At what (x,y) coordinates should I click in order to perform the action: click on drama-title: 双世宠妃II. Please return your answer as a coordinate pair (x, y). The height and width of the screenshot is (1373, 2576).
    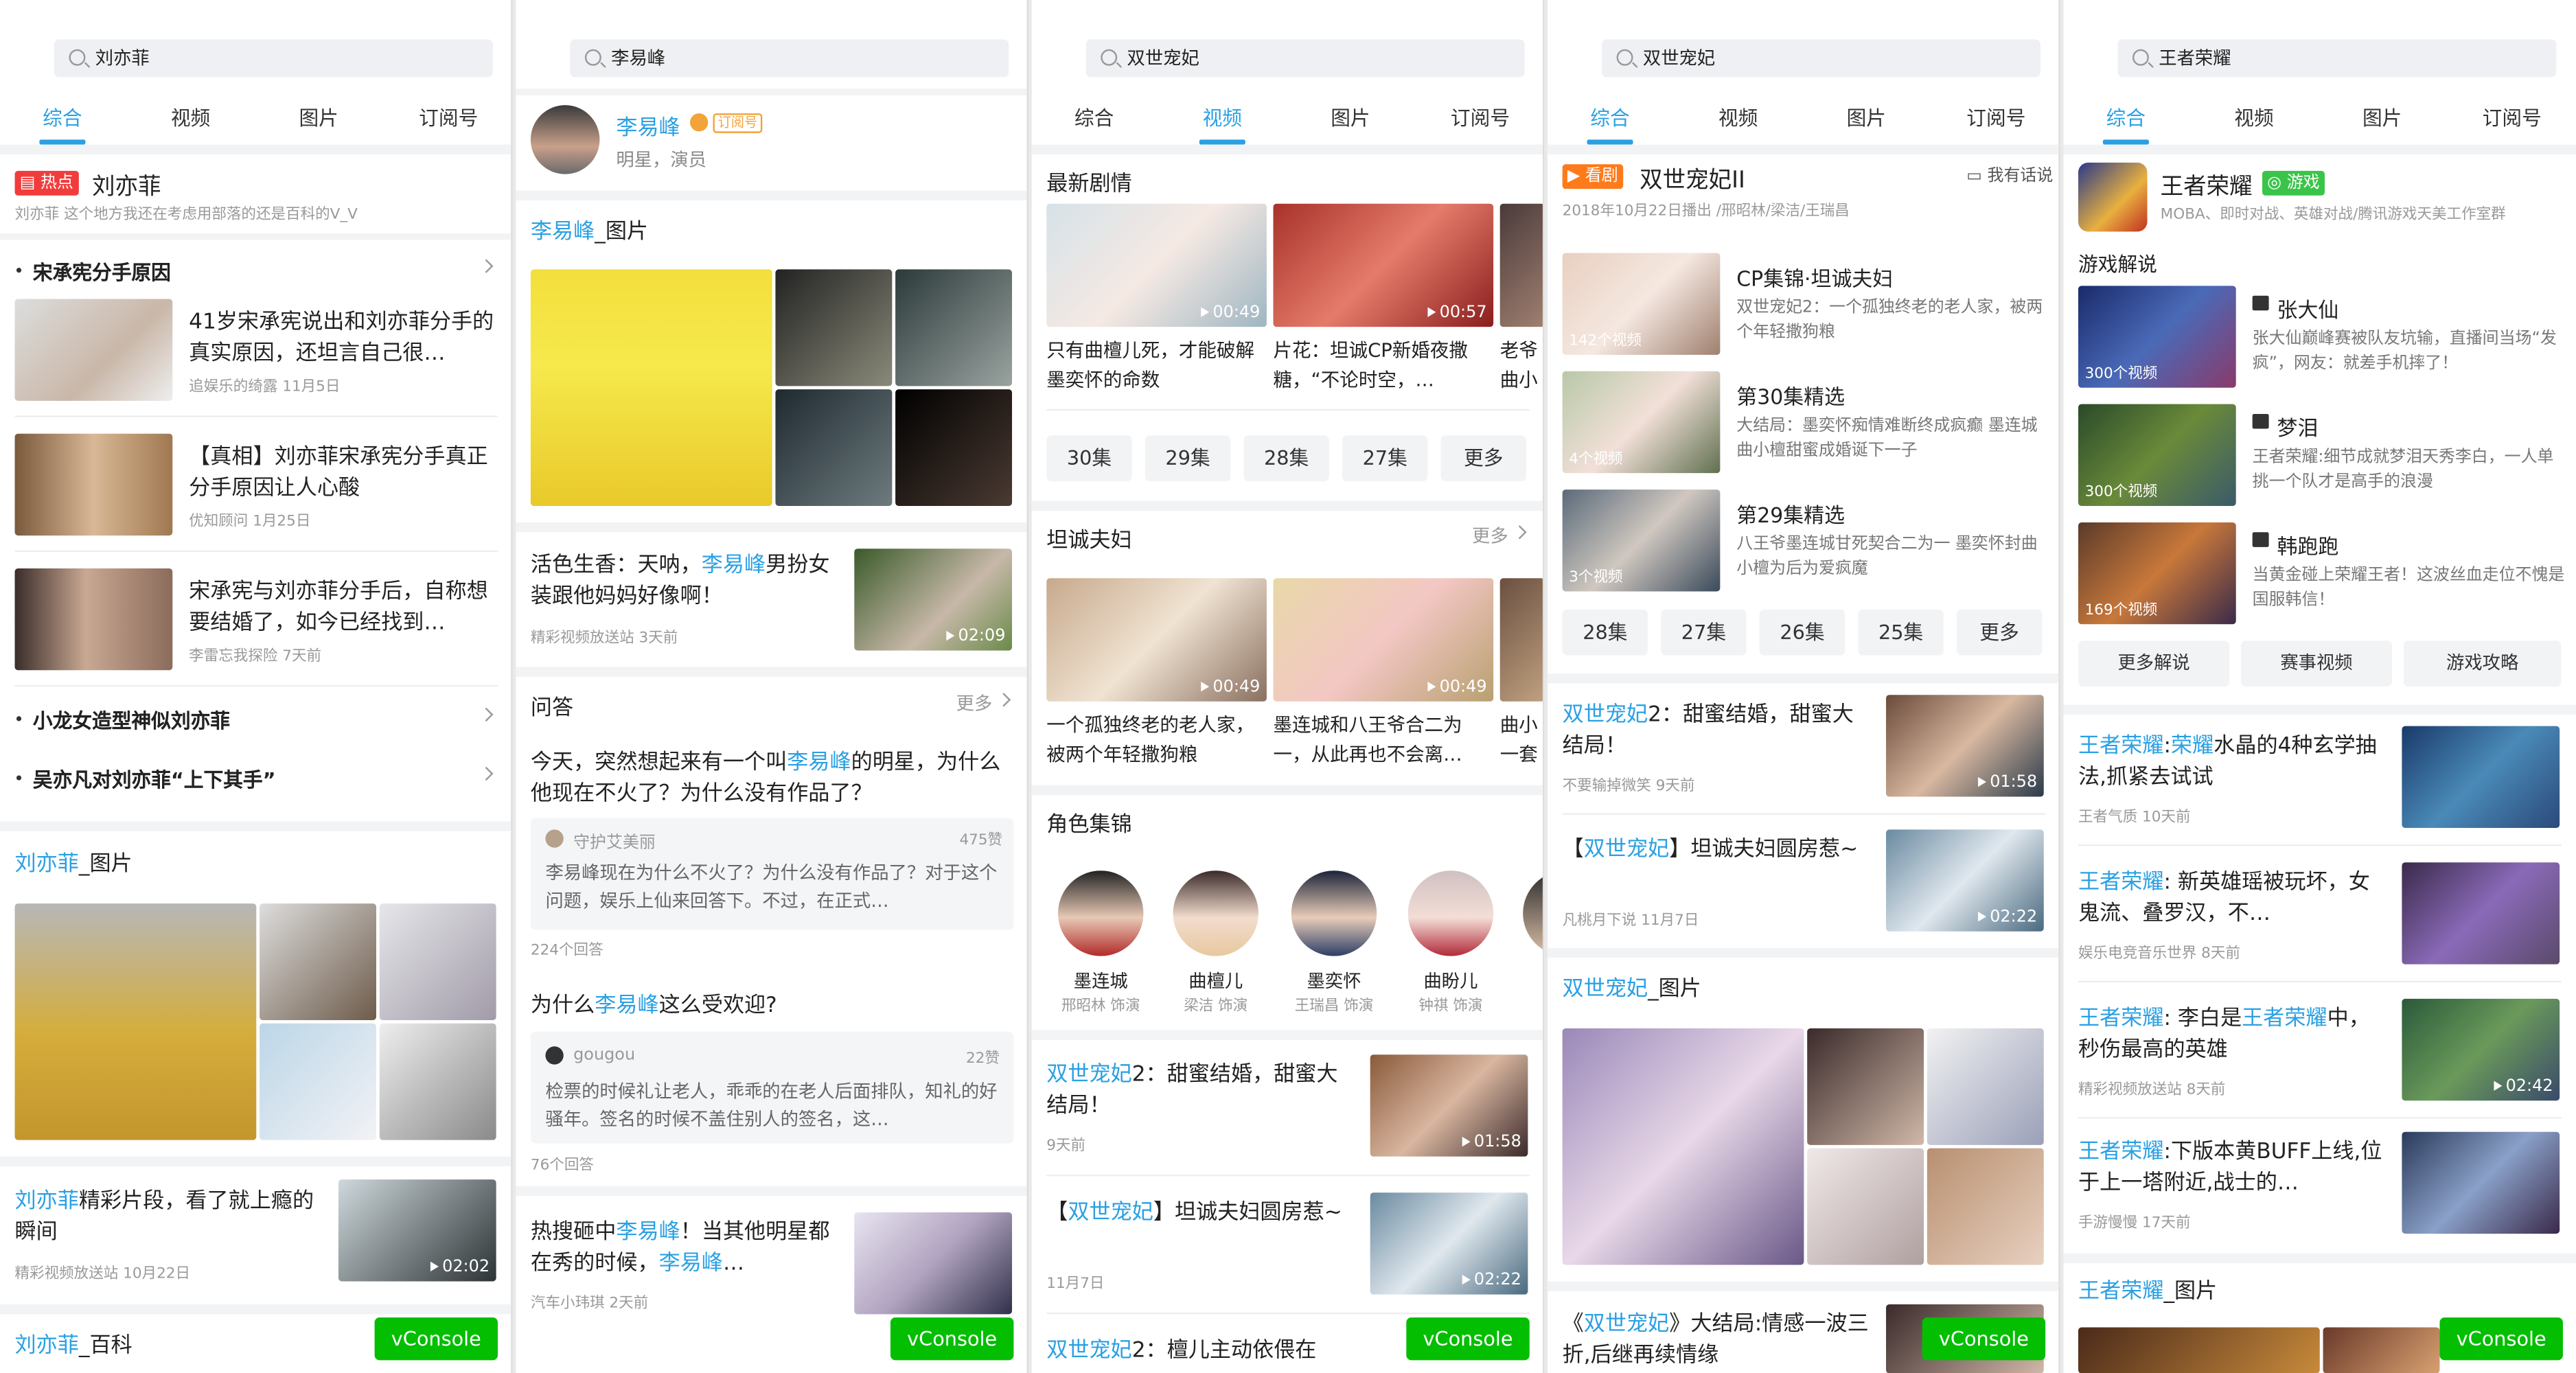
    Looking at the image, I should click on (1692, 179).